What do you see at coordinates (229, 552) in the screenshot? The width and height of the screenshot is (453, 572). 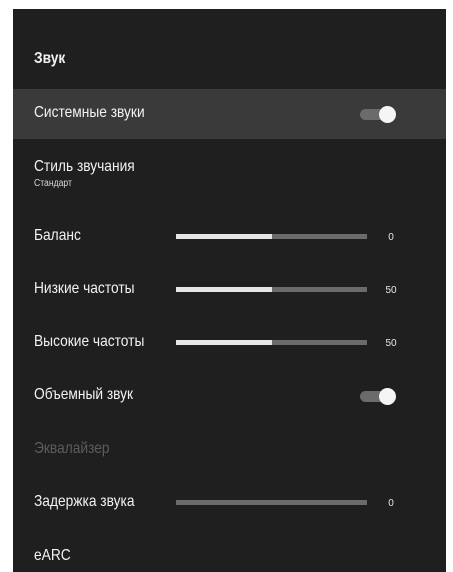 I see `menu-item-earc: eARC` at bounding box center [229, 552].